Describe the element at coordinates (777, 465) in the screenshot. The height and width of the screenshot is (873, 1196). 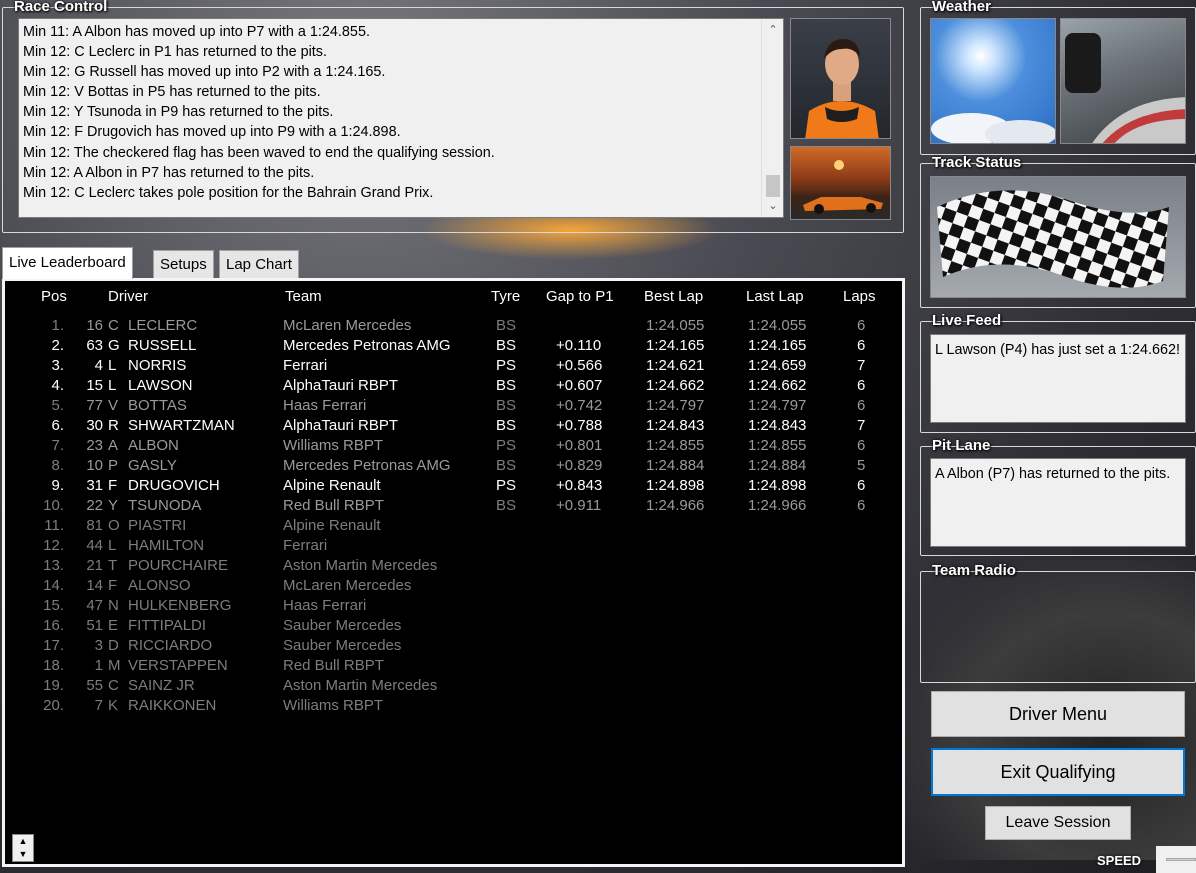
I see `cell-last: 1:24.884` at that location.